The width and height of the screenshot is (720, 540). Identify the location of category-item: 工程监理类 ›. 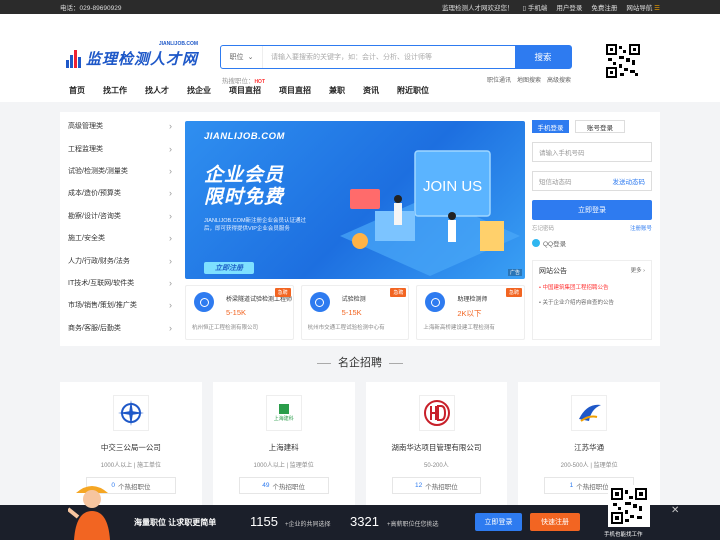
(119, 148).